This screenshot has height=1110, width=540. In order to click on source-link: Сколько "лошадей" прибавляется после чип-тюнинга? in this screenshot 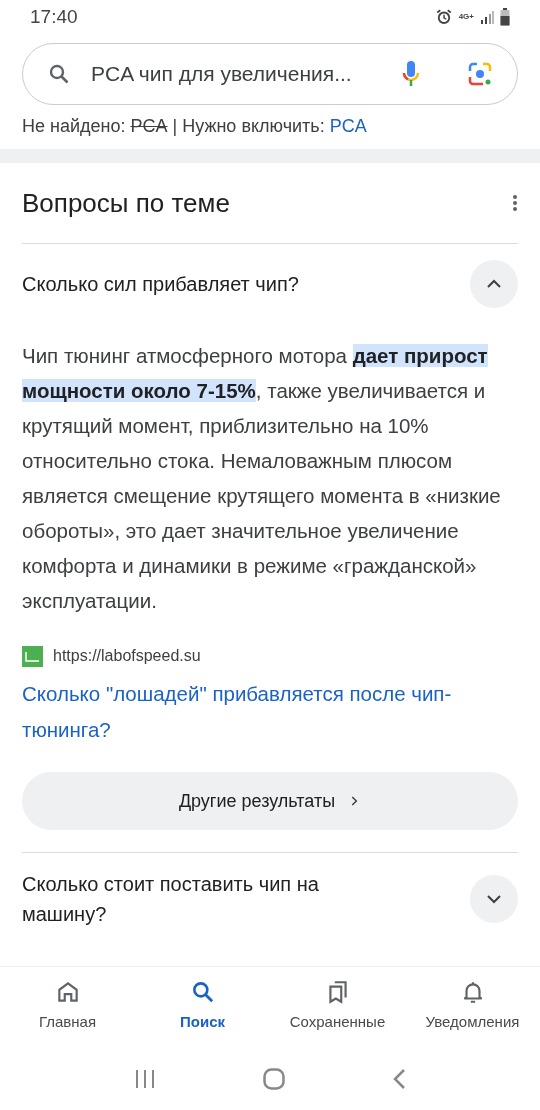, I will do `click(270, 712)`.